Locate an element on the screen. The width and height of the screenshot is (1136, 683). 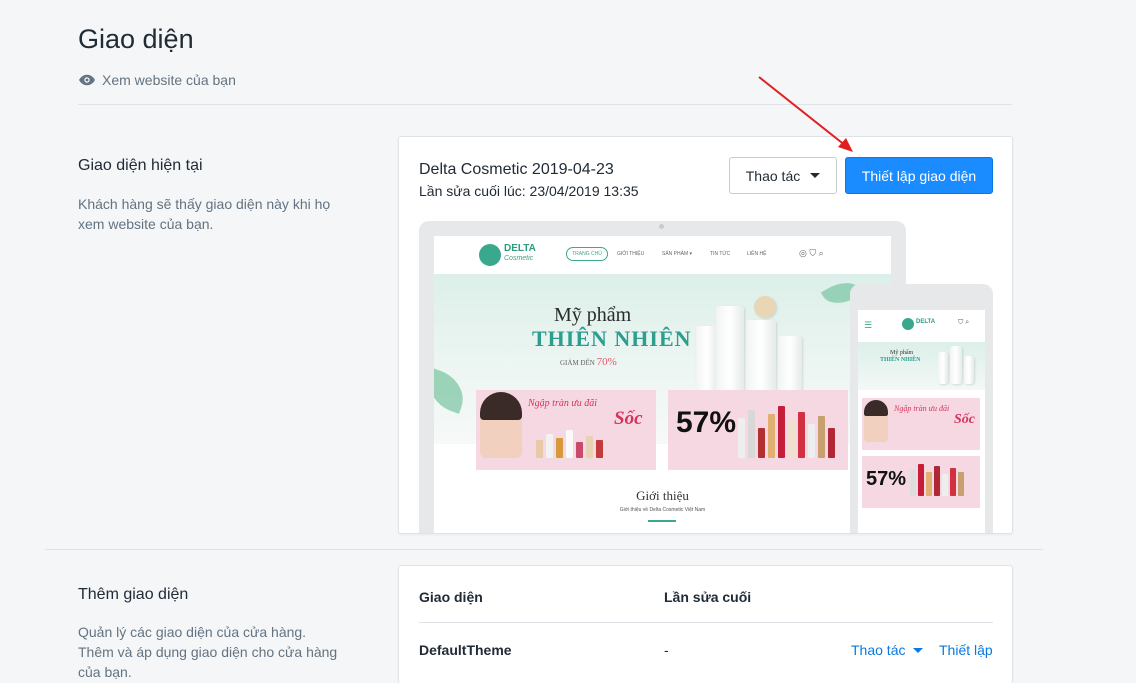
mobile-promo1-title: Ngập tràn ưu đãi is located at coordinates (922, 408).